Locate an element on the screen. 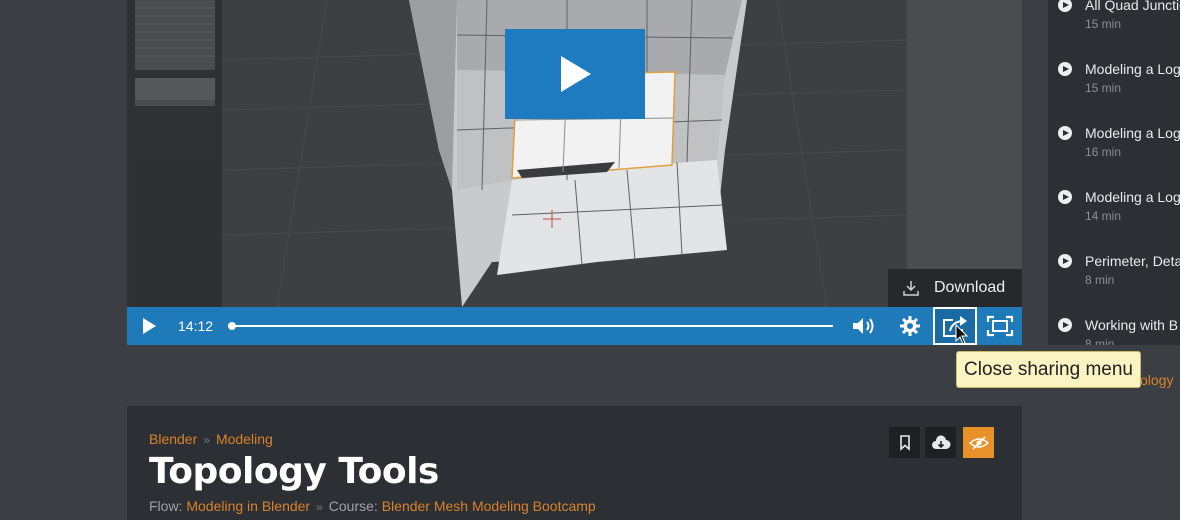  playlist-item-title: Working with B is located at coordinates (1132, 325).